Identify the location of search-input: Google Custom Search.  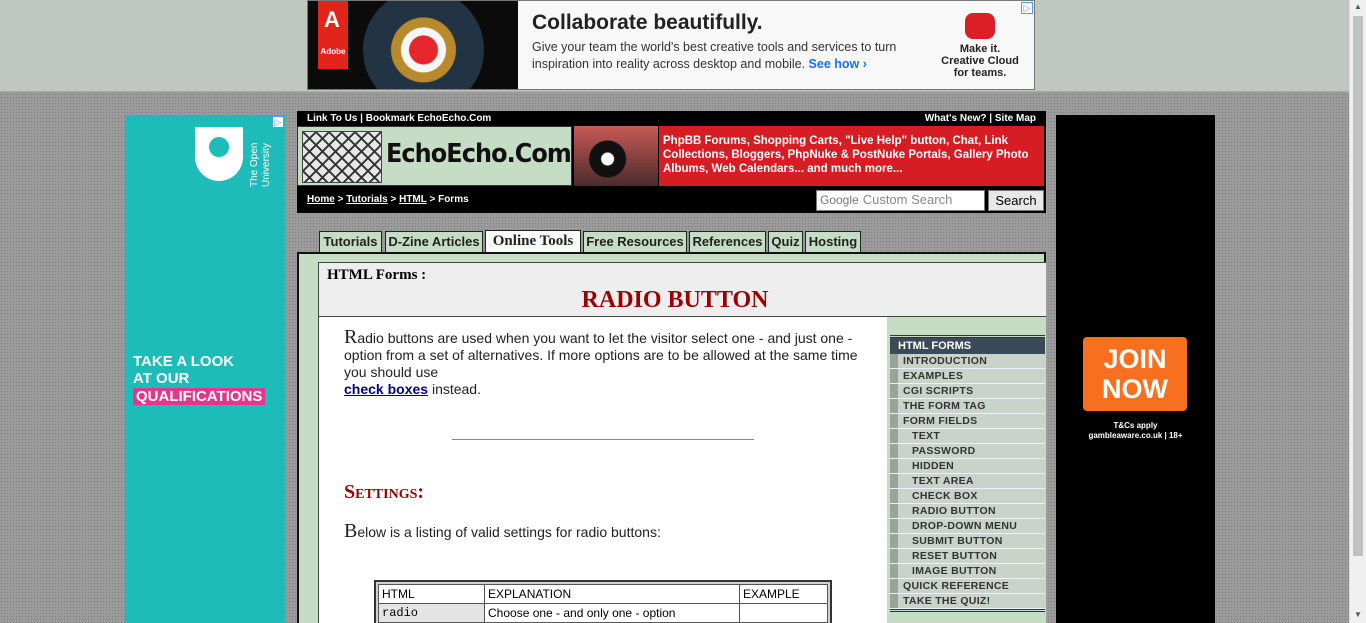
(900, 200).